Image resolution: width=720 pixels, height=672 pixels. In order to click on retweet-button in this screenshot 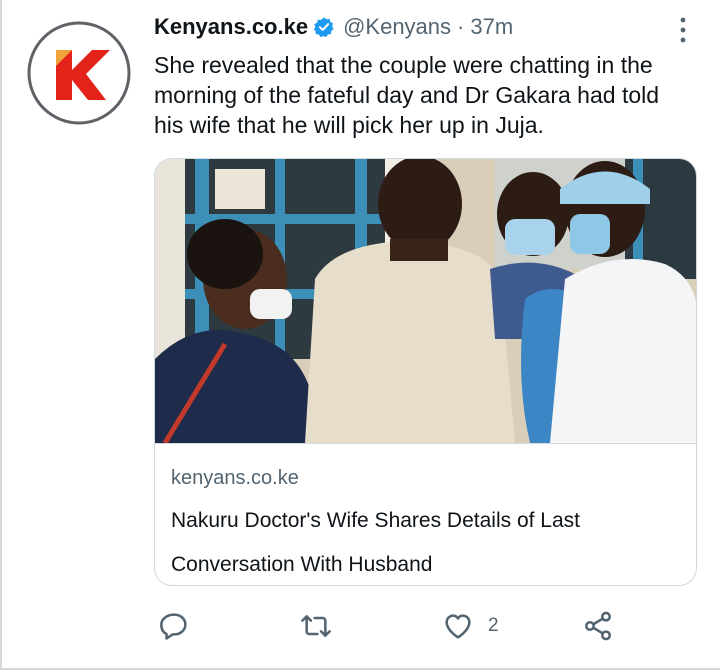, I will do `click(316, 626)`.